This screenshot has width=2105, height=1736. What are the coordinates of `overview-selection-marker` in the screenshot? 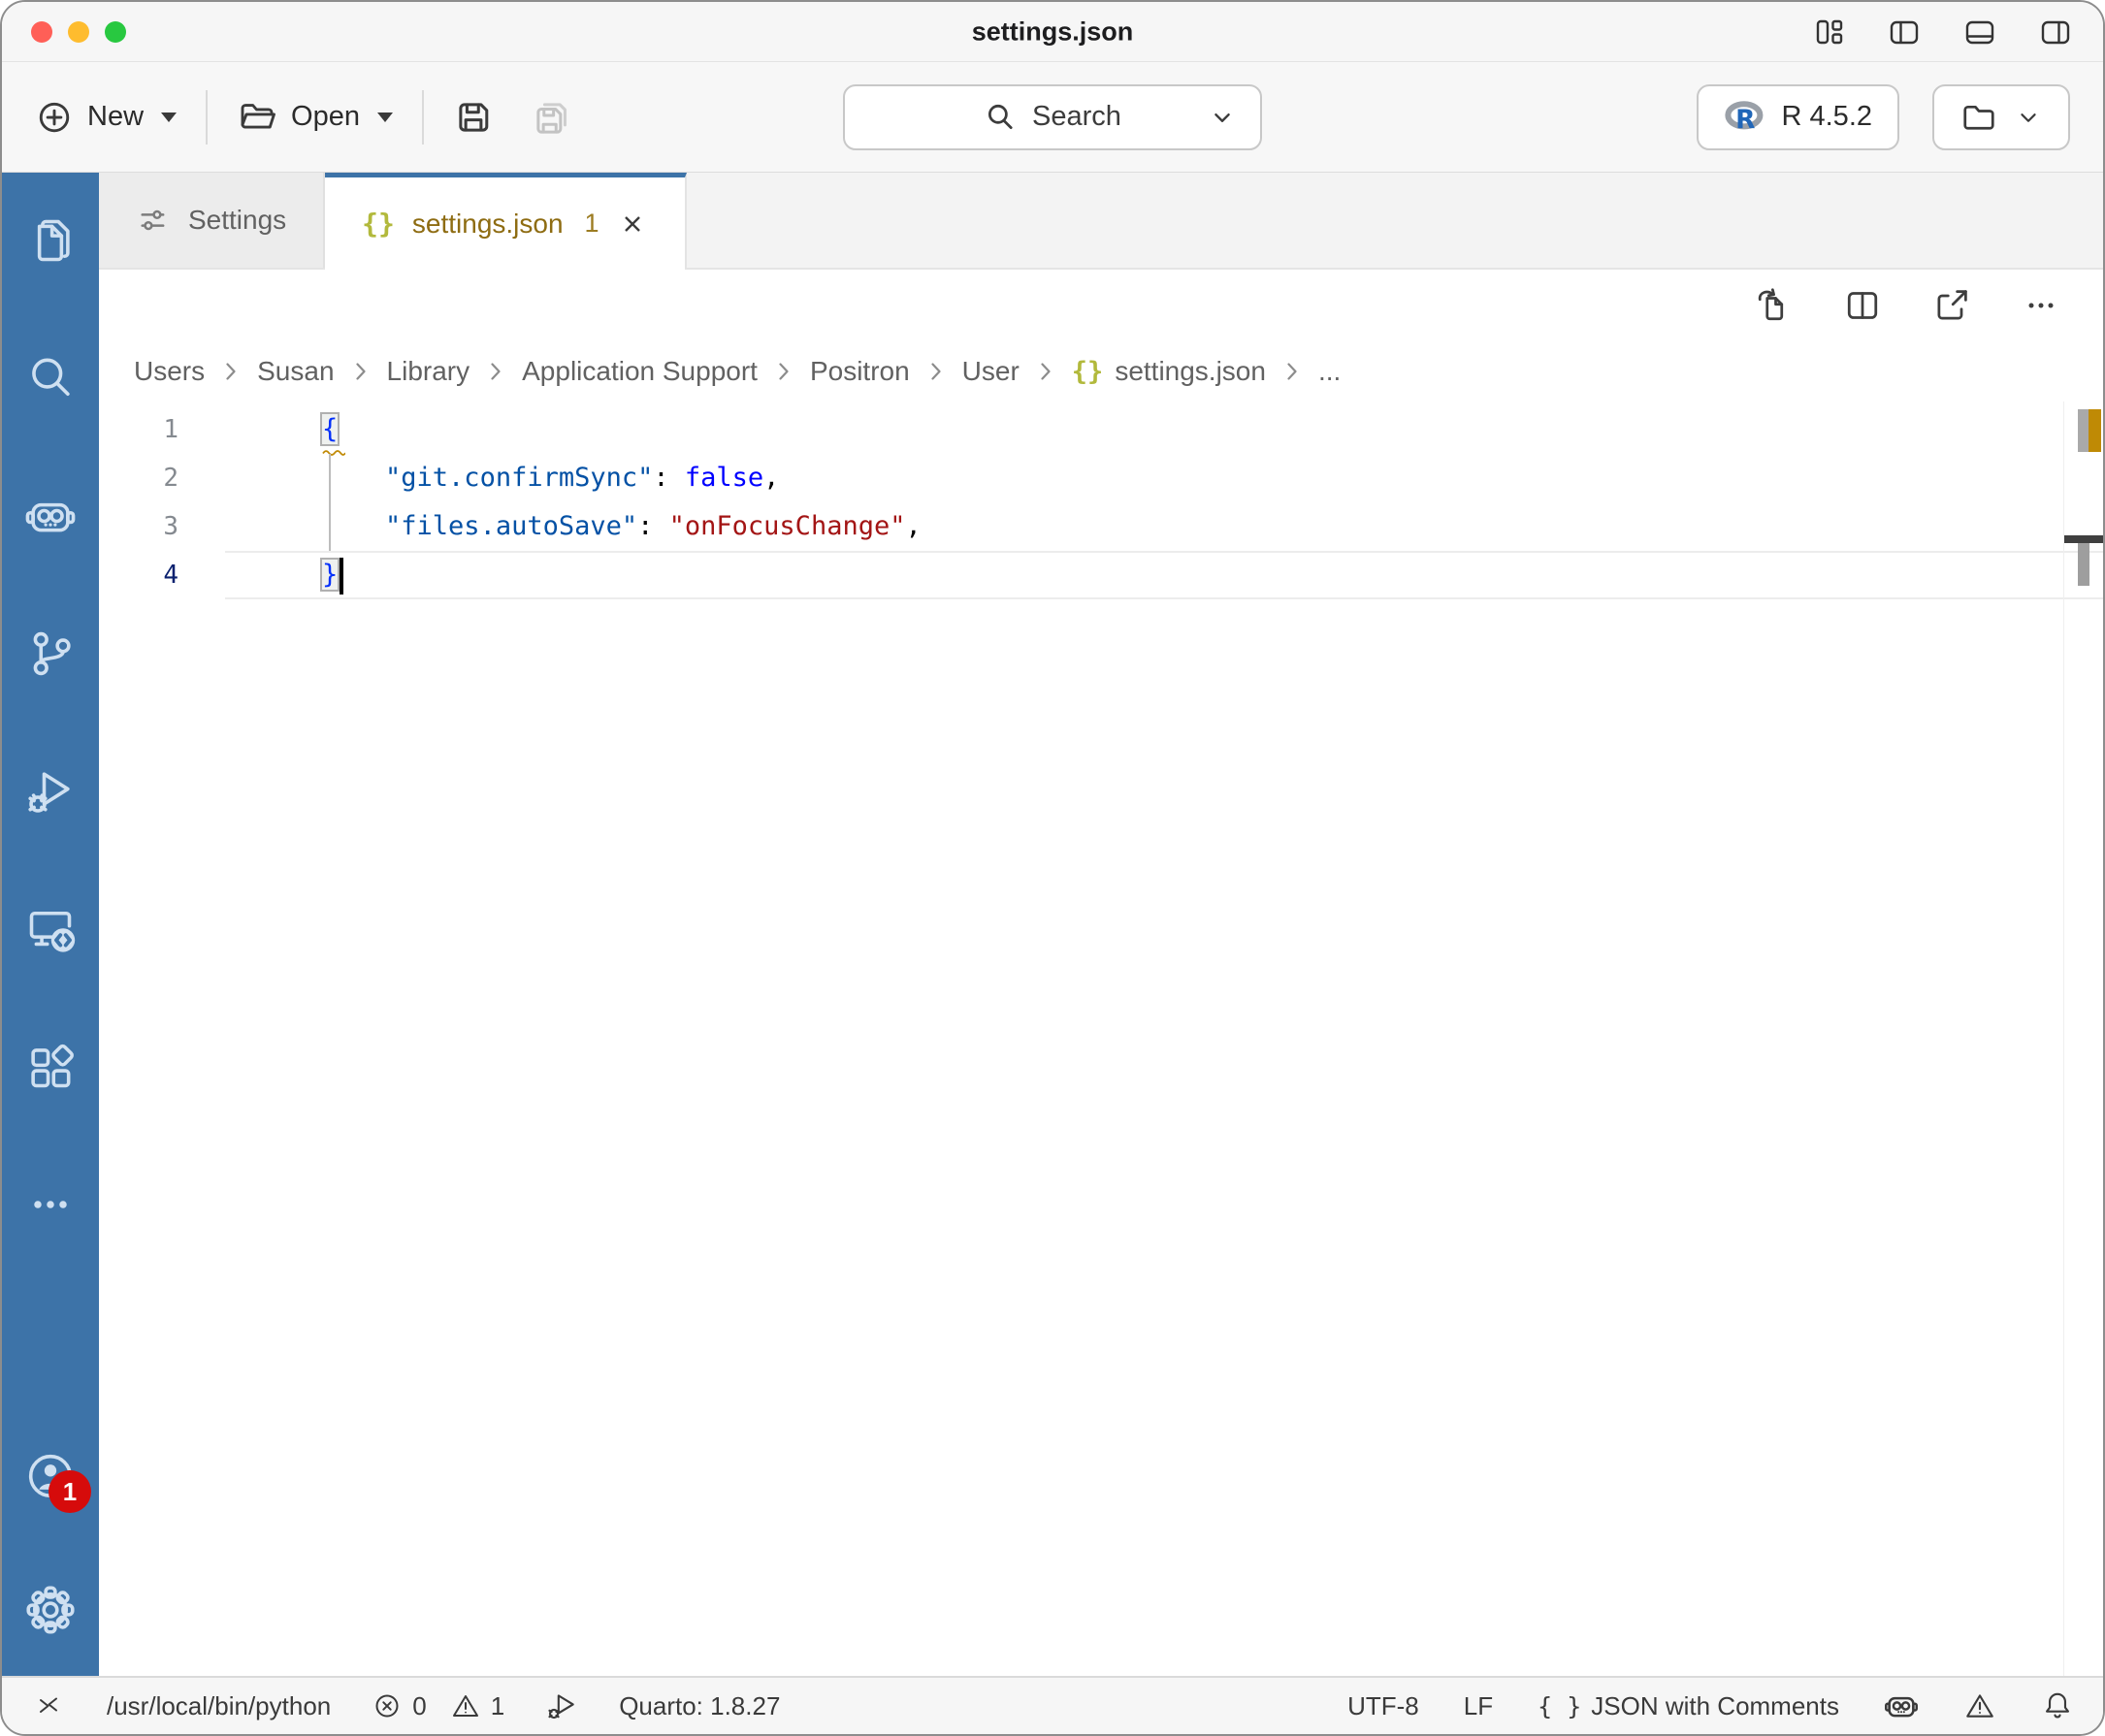 It's located at (2083, 564).